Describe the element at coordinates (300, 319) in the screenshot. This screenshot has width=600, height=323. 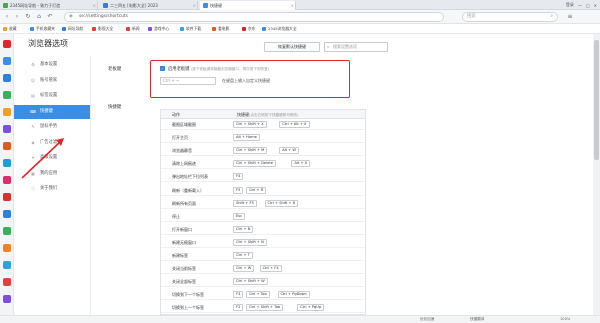
I see `status-bar: 优化加速 快捷翻译 100%` at that location.